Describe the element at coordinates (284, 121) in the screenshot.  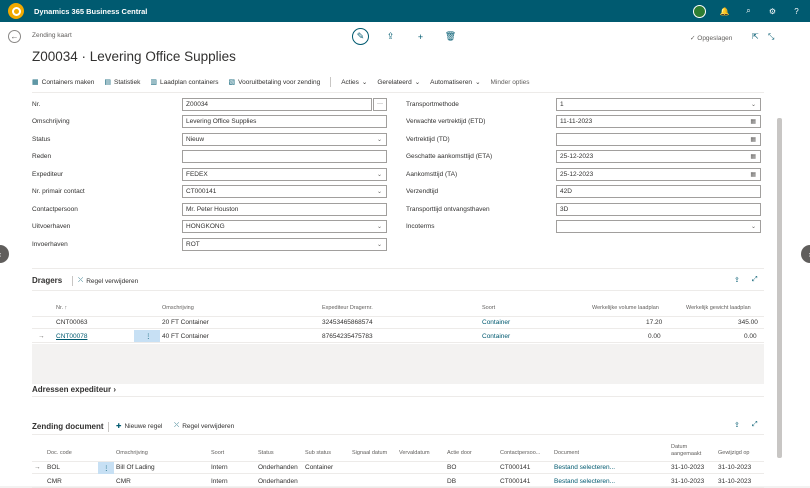
I see `omschrijving-input: Levering Office Supplies` at that location.